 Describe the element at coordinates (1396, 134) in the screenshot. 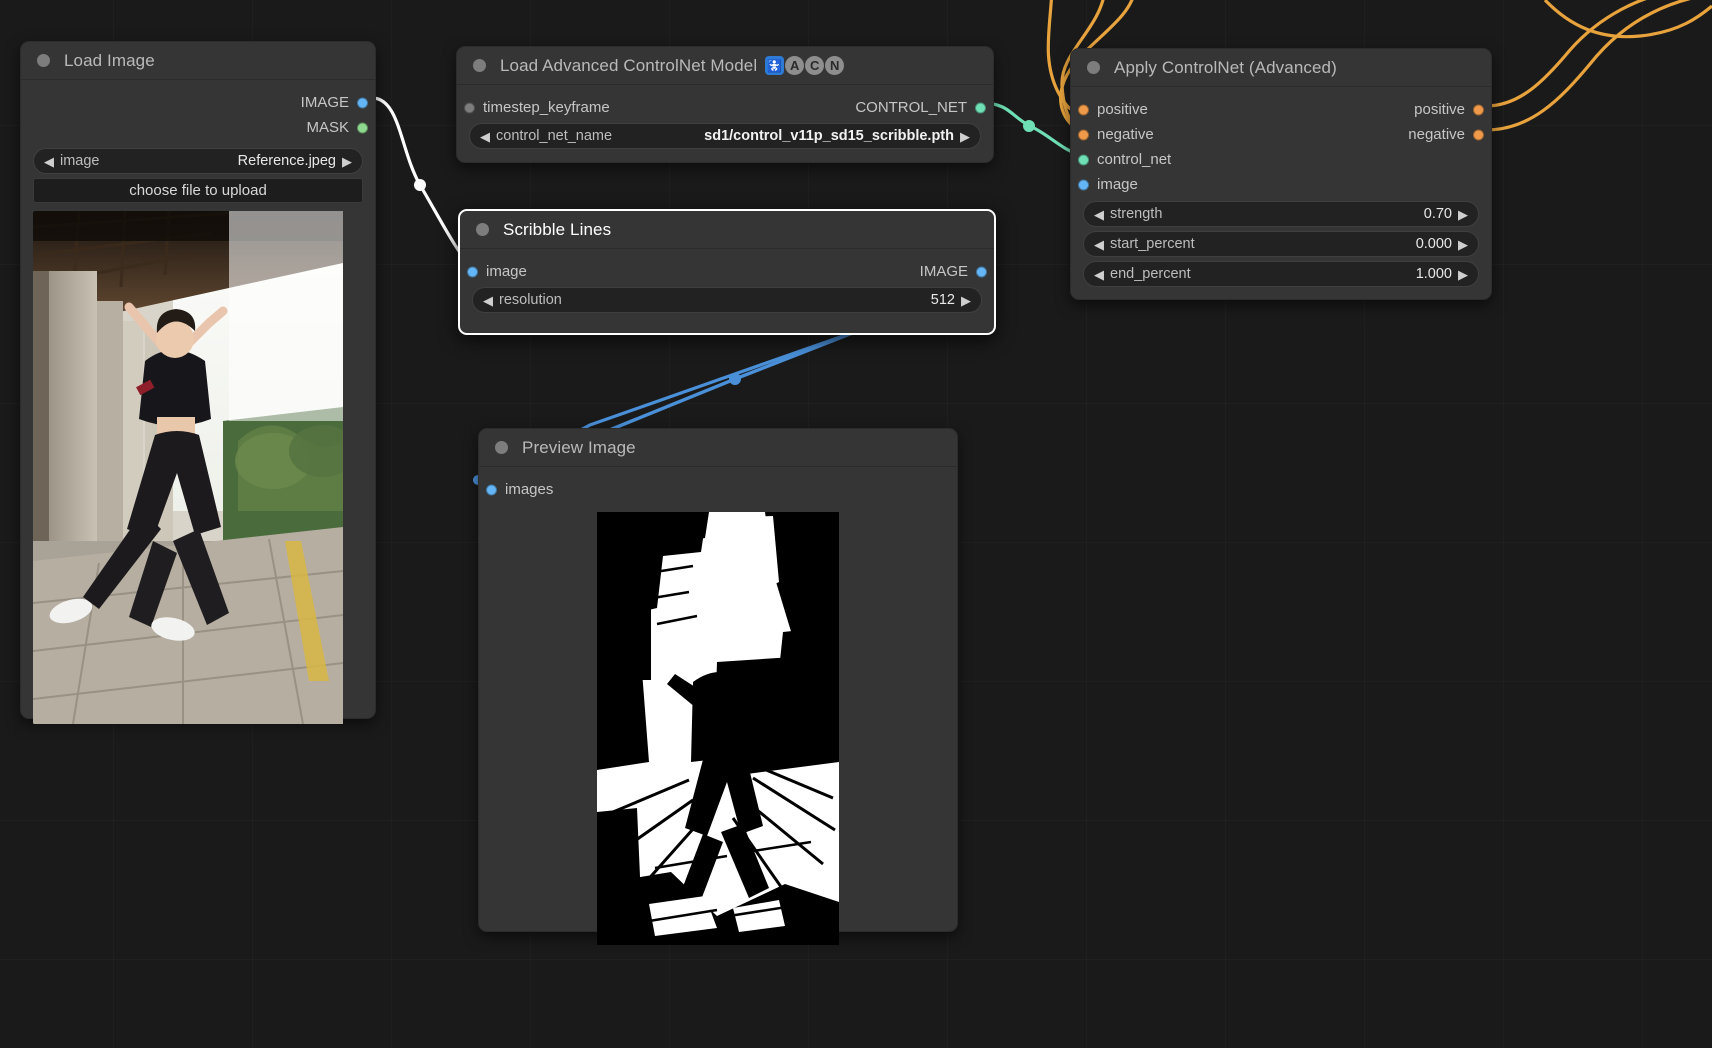

I see `output-slot-negative: negative` at that location.